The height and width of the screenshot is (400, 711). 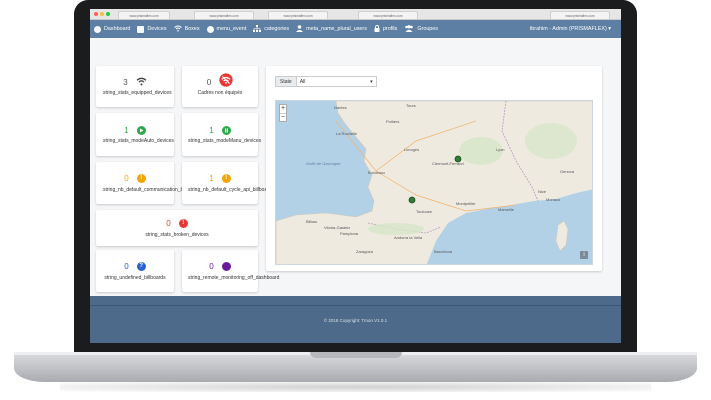 I want to click on stat-card-mode-manual: 1 string_stats_modeManu_devices, so click(x=222, y=134).